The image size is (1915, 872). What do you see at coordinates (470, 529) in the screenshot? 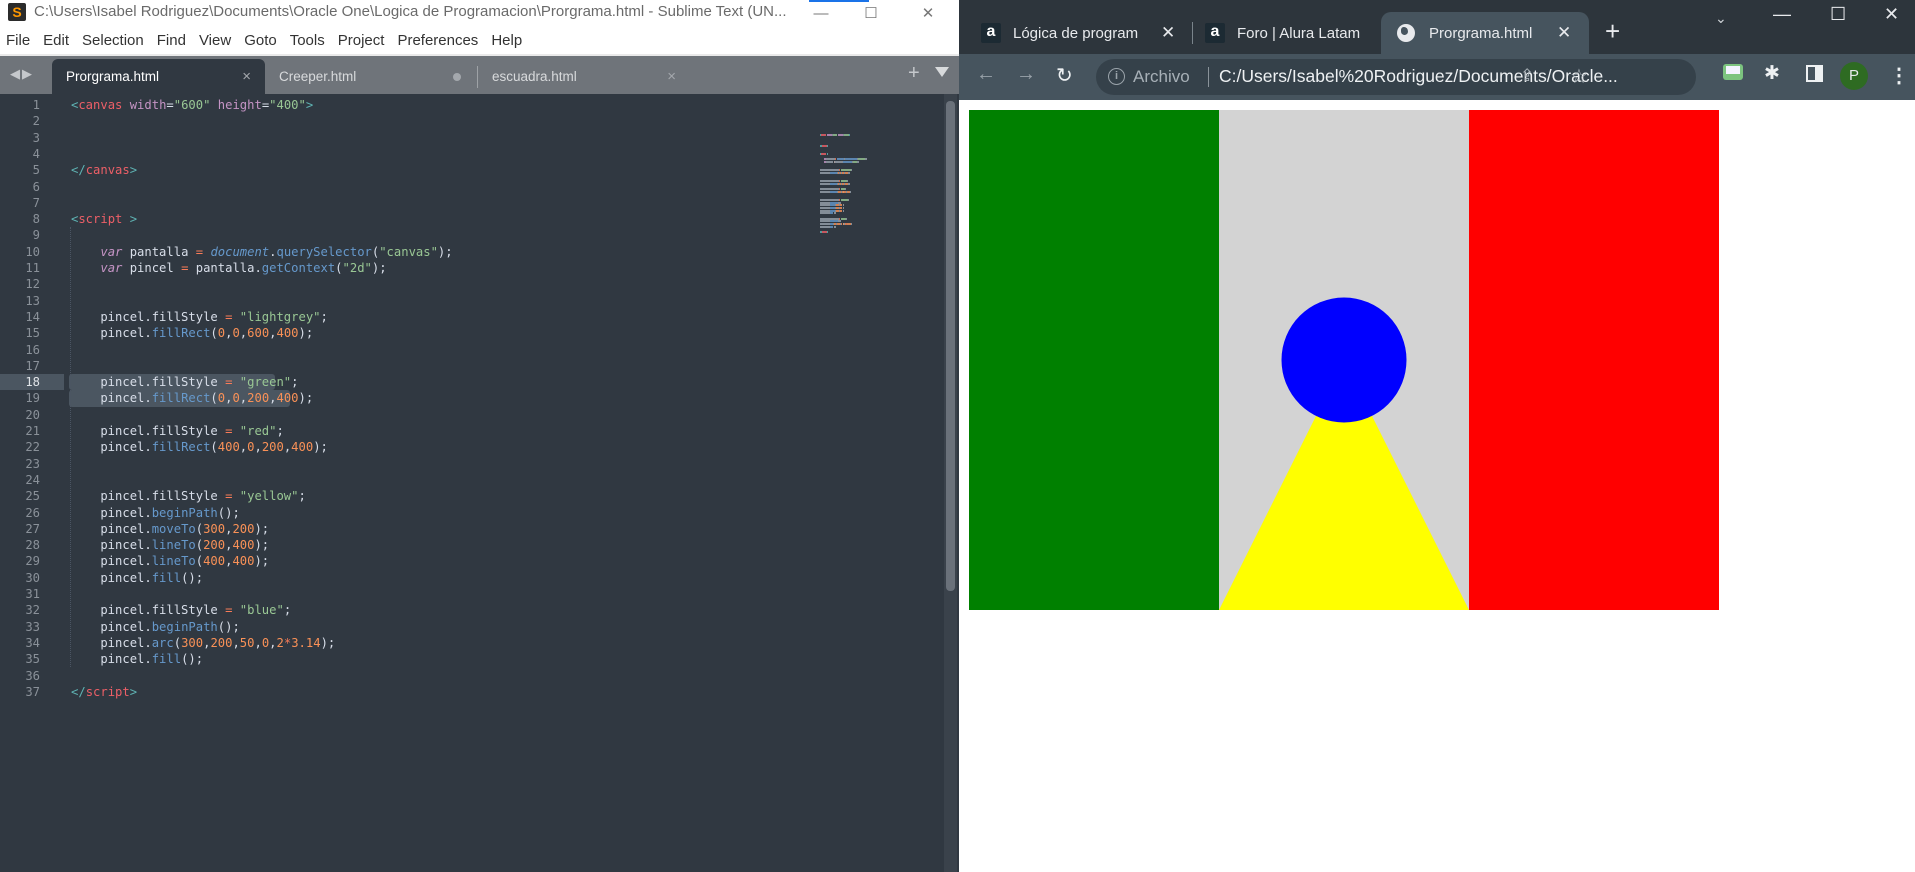
I see `code-line: 27 pincel.moveTo(300,200);` at bounding box center [470, 529].